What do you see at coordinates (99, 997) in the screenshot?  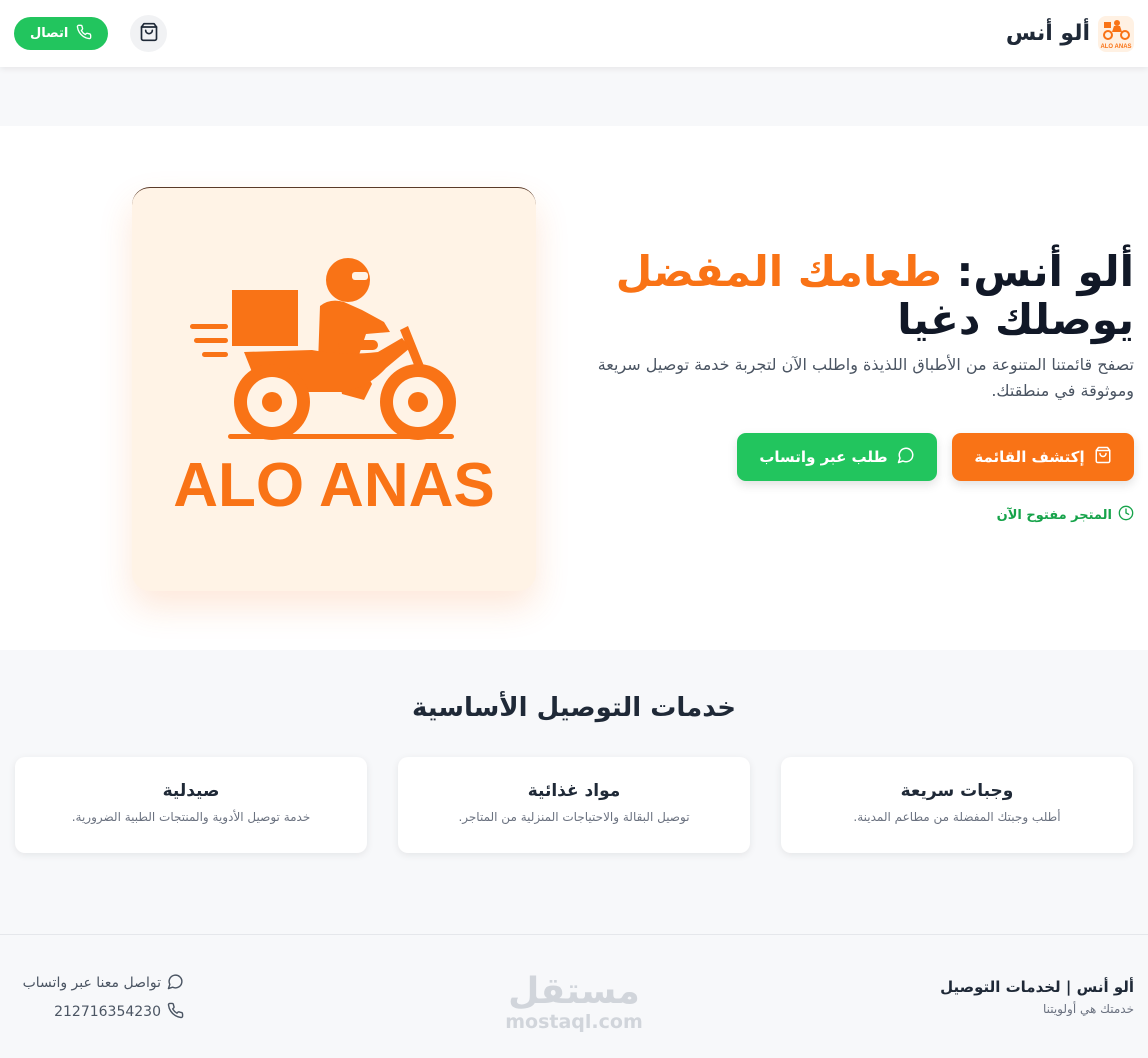 I see `footer-contact: تواصل معنا عبر واتساب 212716354230` at bounding box center [99, 997].